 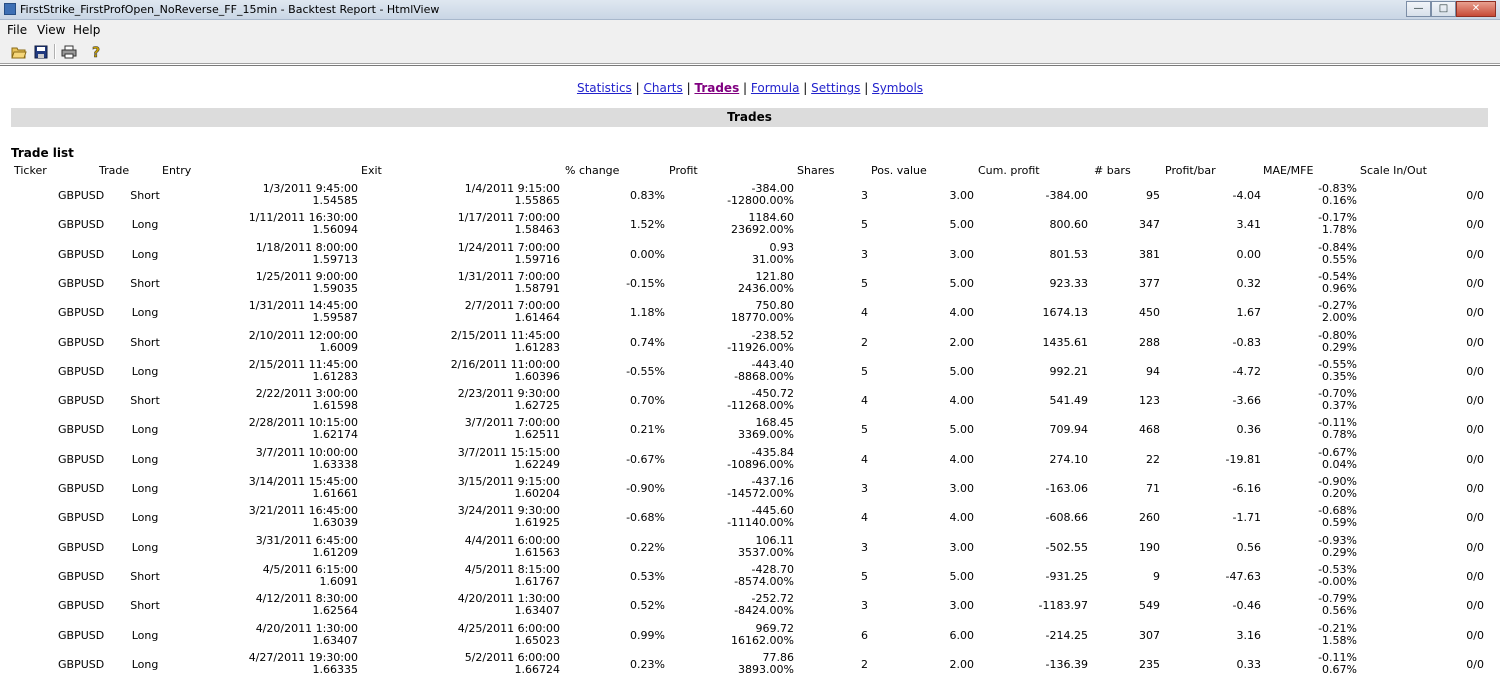 I want to click on cell-trade: Short, so click(x=145, y=605).